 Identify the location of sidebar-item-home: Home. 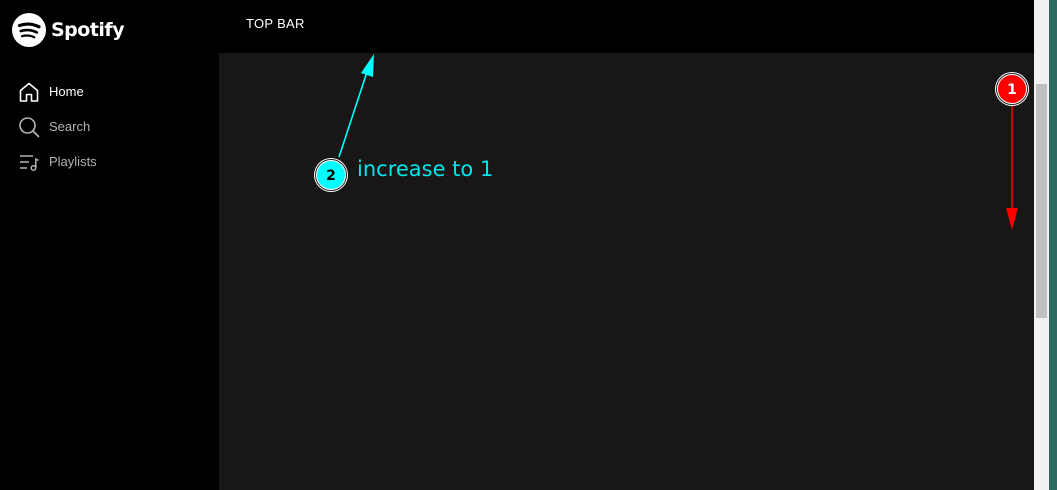
(57, 91).